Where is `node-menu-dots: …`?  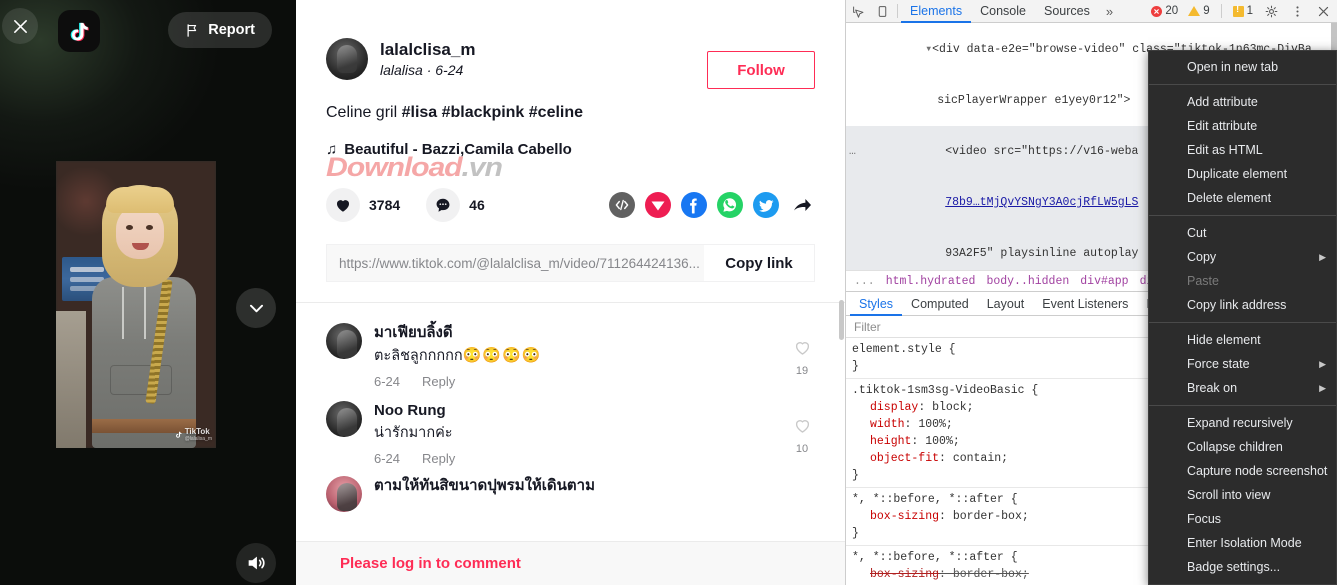
node-menu-dots: … is located at coordinates (852, 151).